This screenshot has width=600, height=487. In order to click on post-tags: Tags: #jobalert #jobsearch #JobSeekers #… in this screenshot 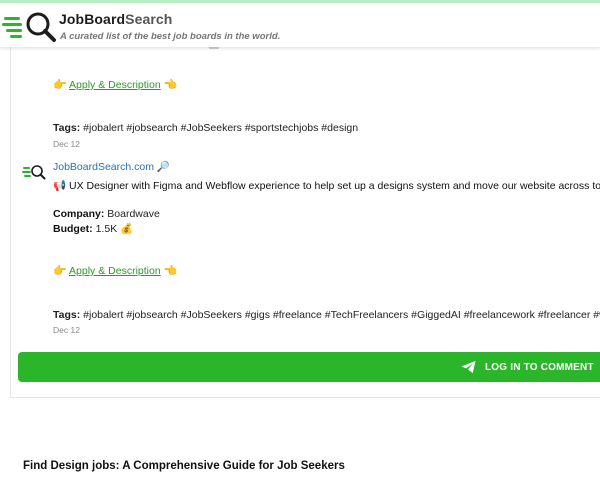, I will do `click(326, 315)`.